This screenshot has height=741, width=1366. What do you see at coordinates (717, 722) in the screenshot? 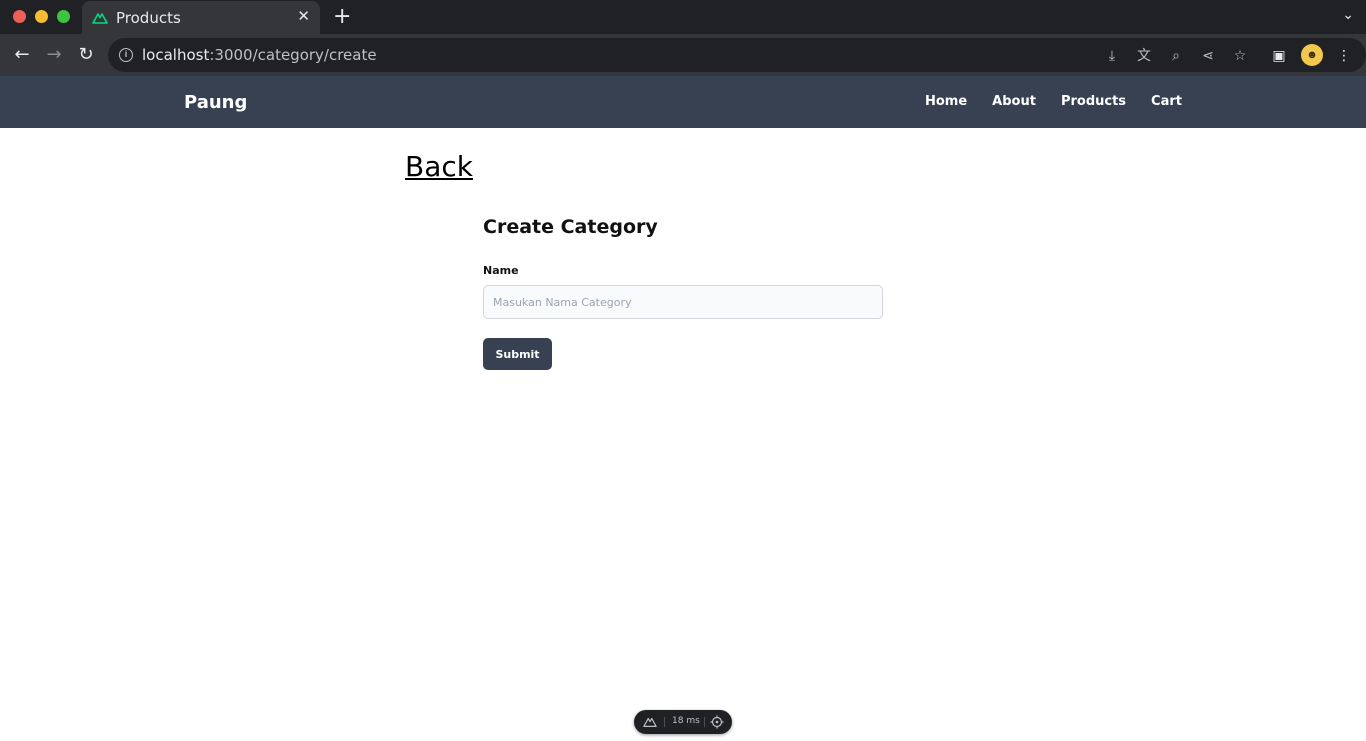
I see `inspect-target-icon` at bounding box center [717, 722].